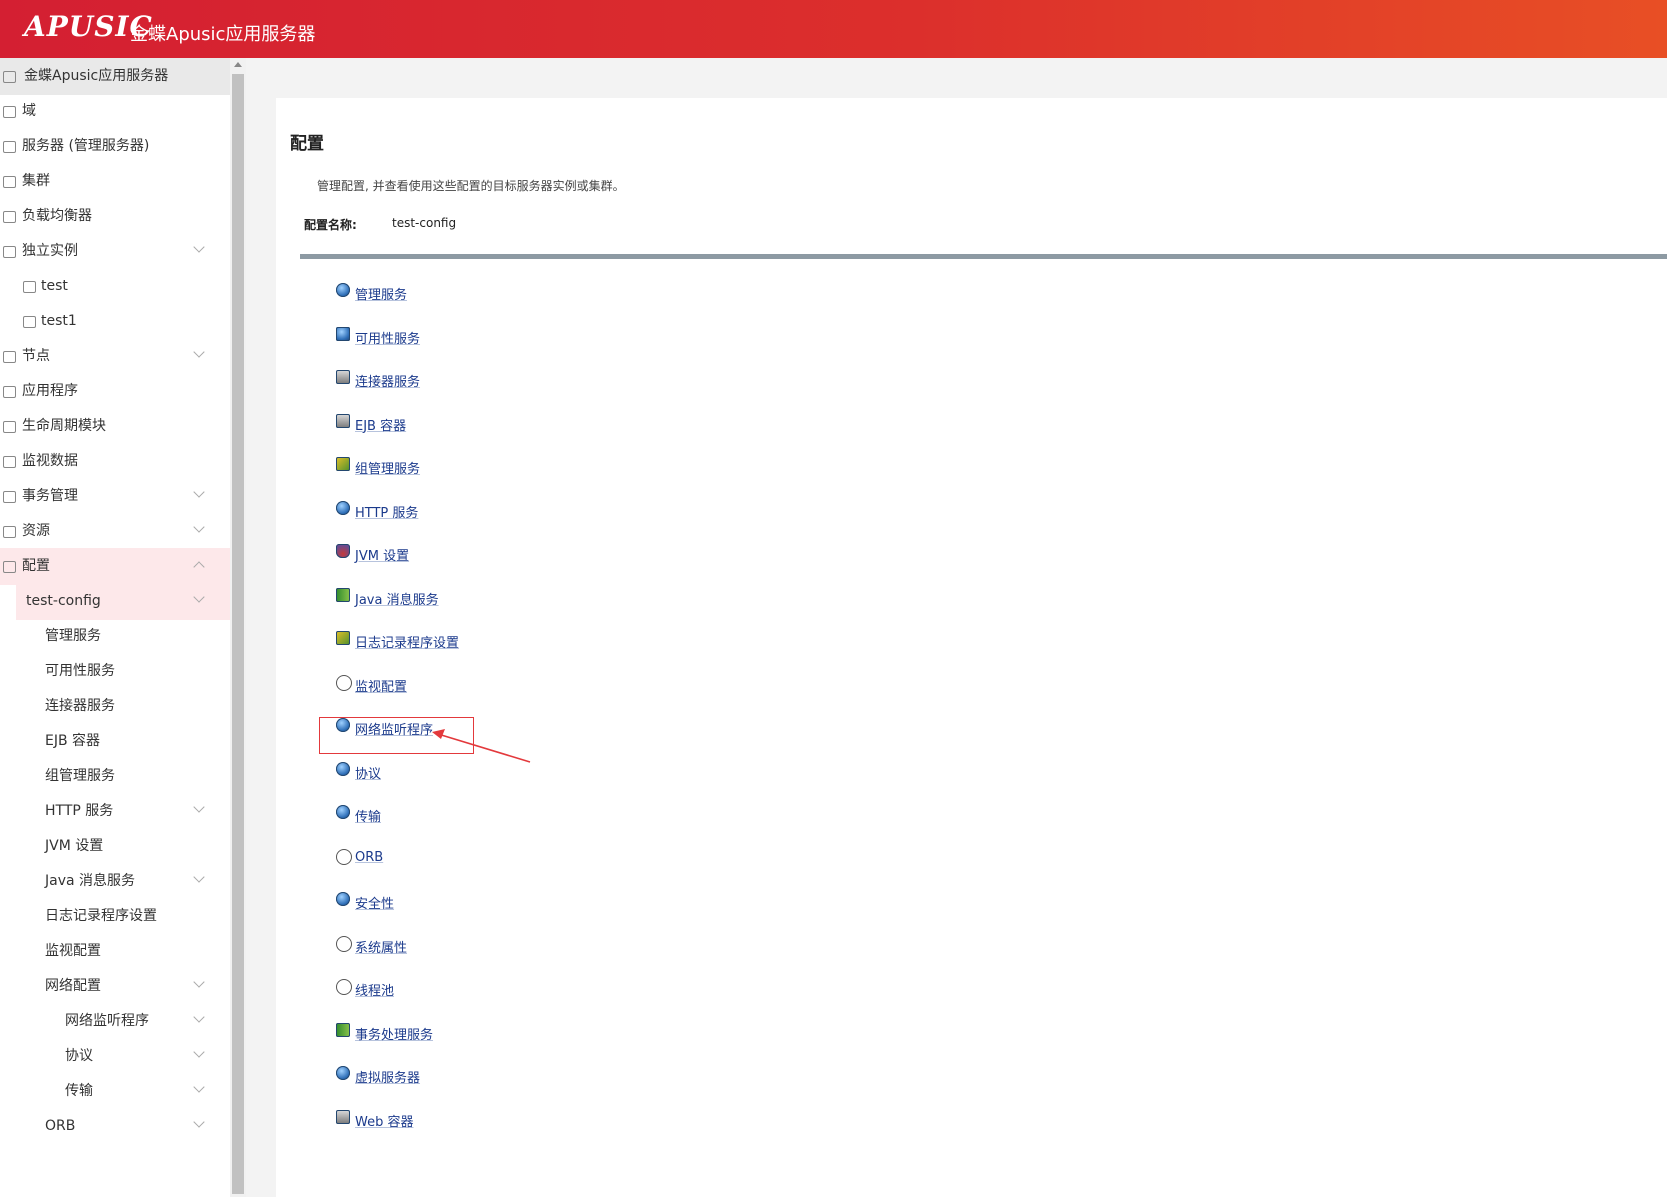 Image resolution: width=1667 pixels, height=1197 pixels. I want to click on sidebar-item: EJB 容器, so click(115, 741).